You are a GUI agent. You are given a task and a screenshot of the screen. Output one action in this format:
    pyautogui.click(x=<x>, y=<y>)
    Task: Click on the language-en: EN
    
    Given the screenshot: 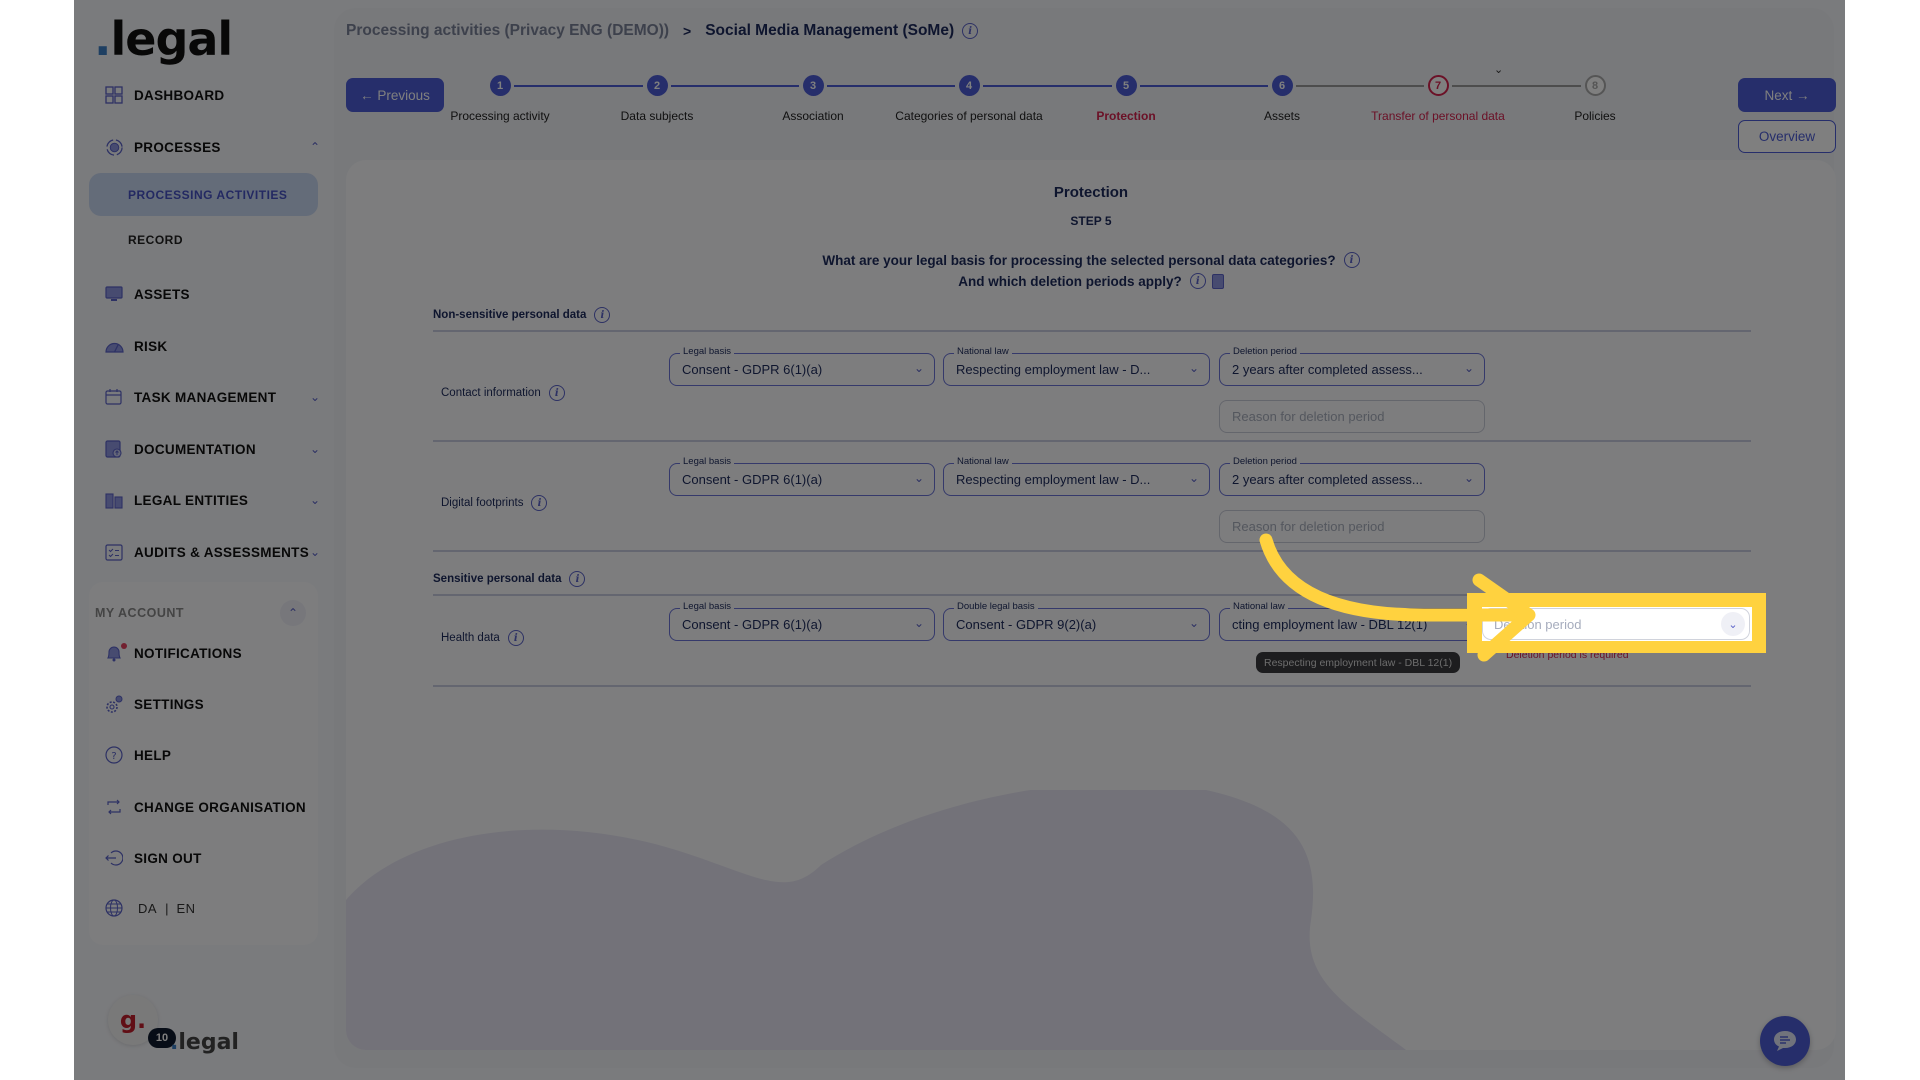 What is the action you would take?
    pyautogui.click(x=185, y=908)
    